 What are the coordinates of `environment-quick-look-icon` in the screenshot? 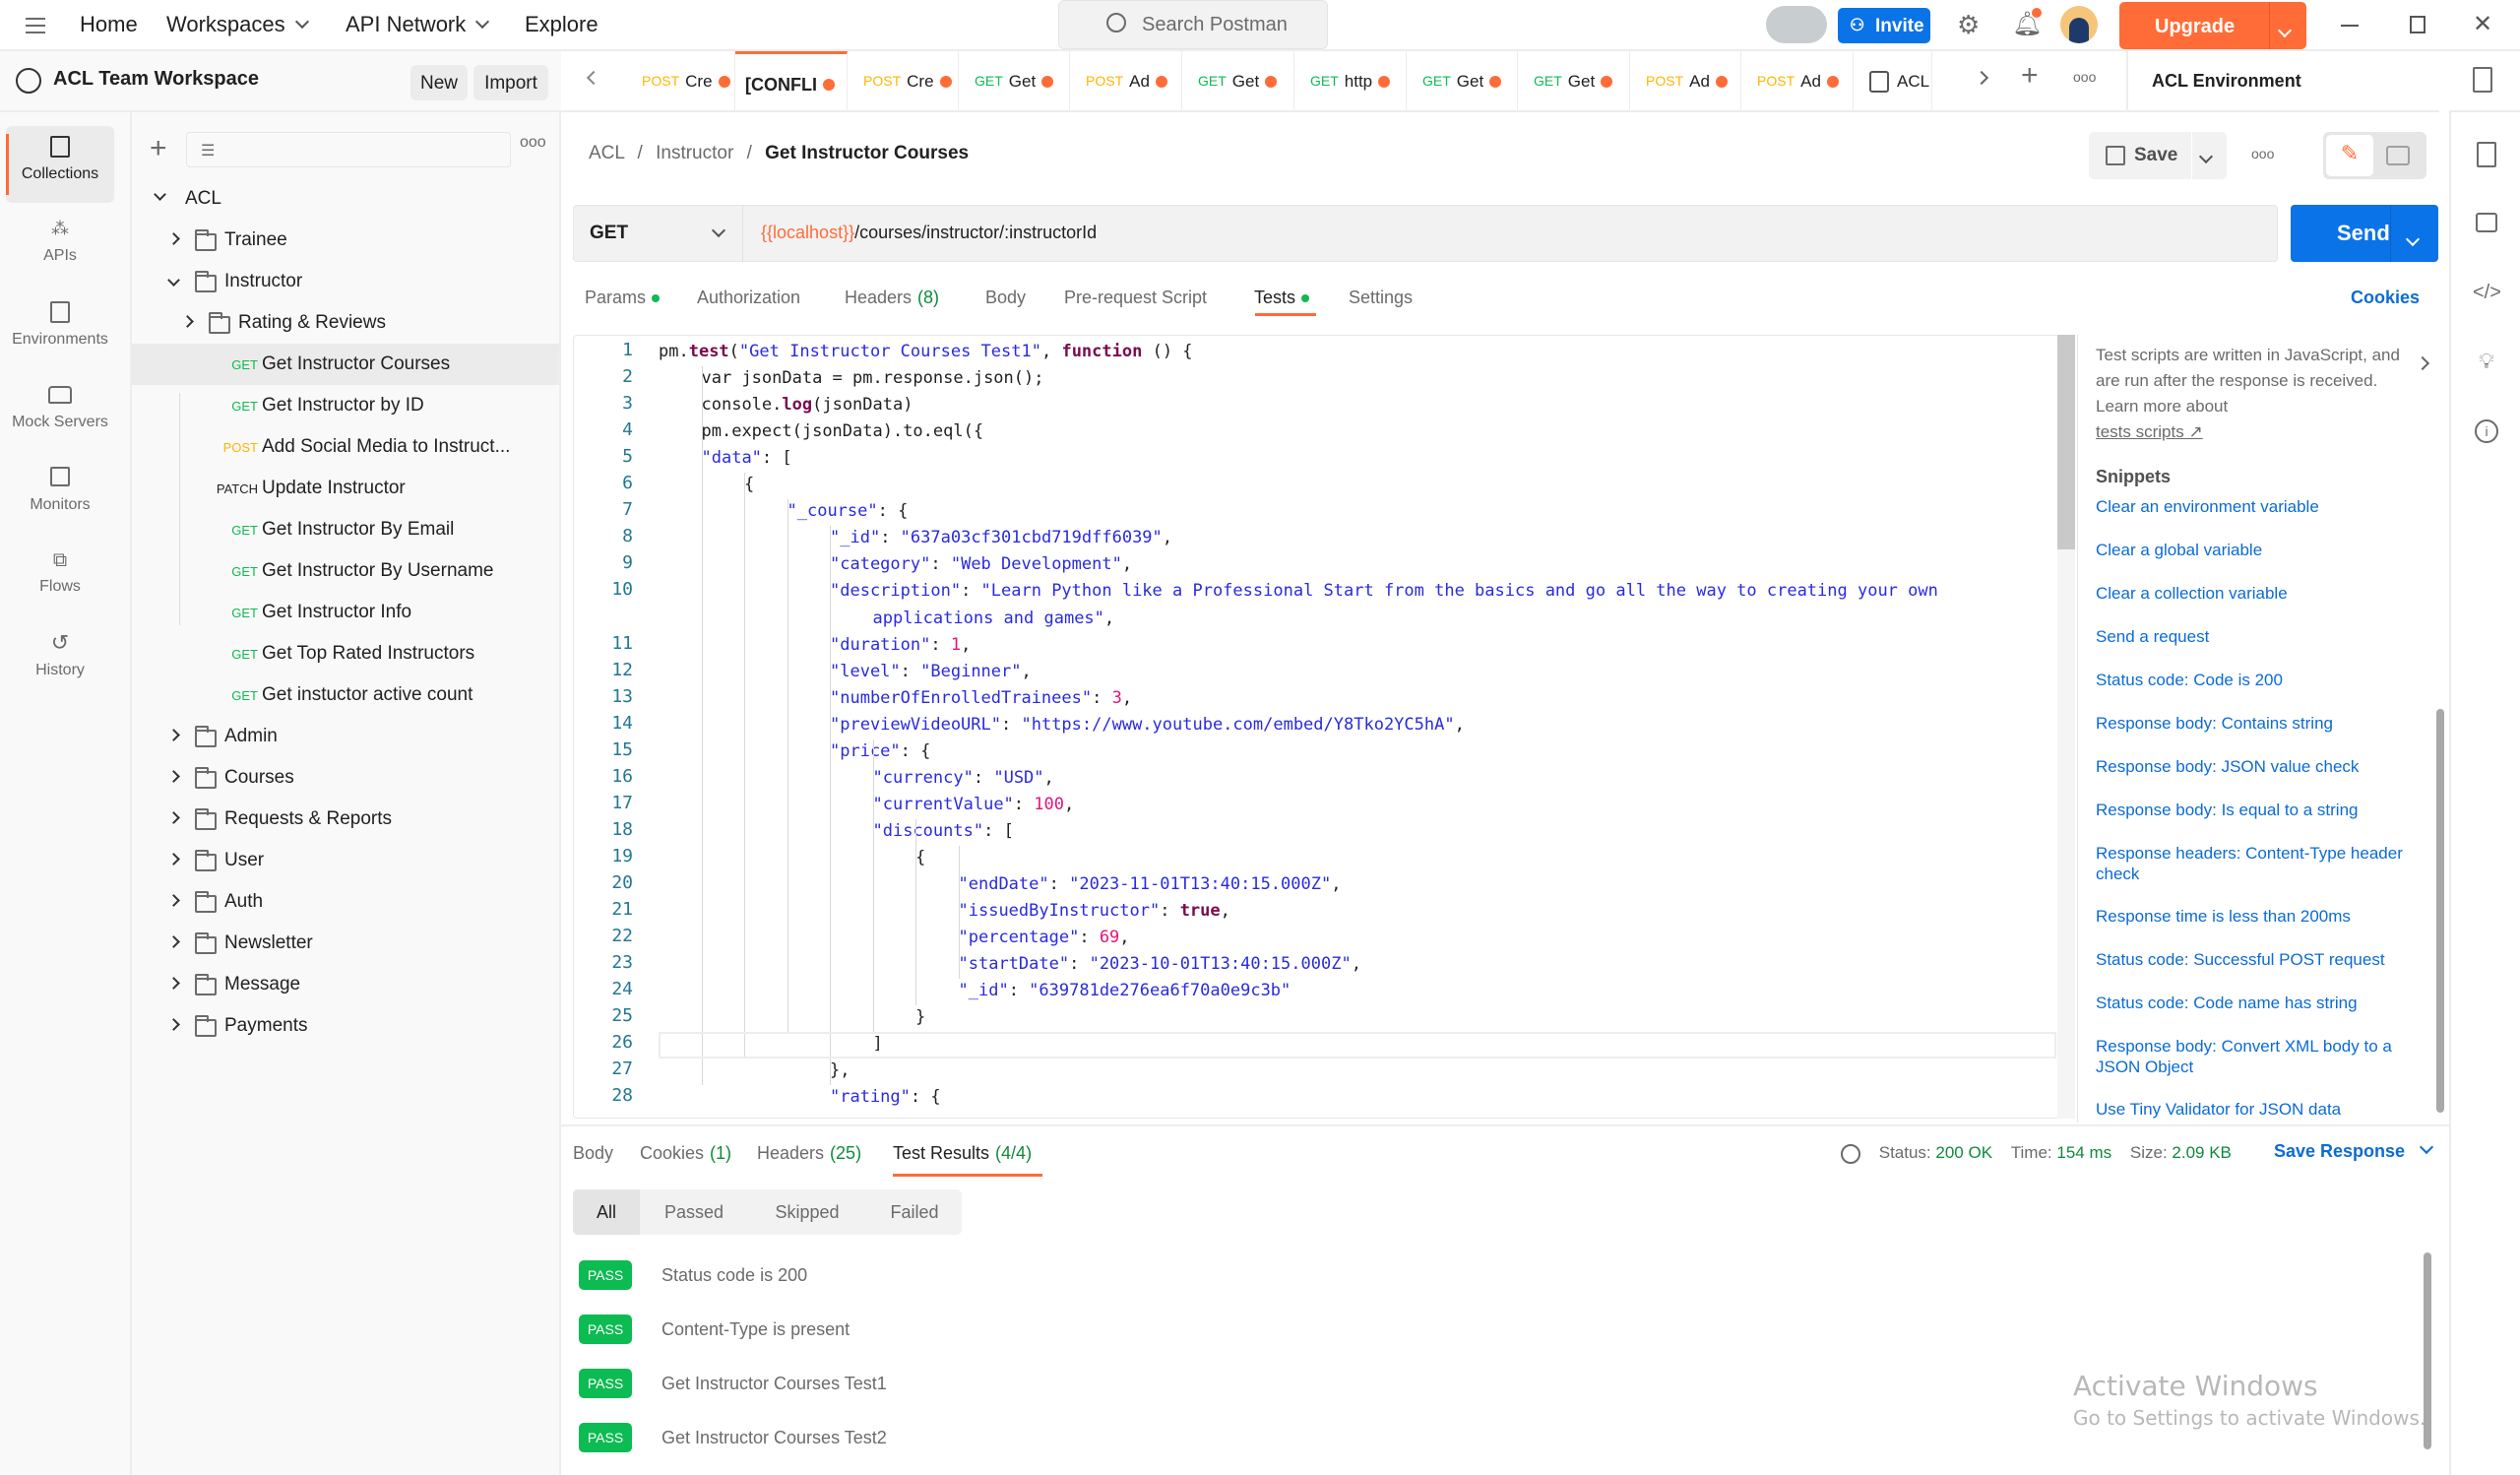 It's located at (2482, 80).